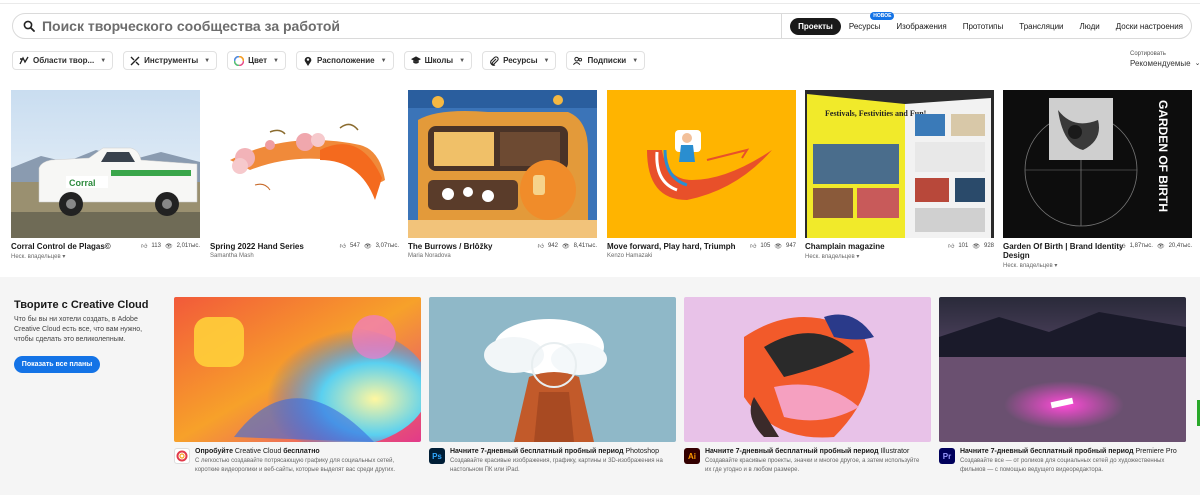 This screenshot has height=495, width=1200. What do you see at coordinates (214, 451) in the screenshot?
I see `offer-title-bold: Опробуйте` at bounding box center [214, 451].